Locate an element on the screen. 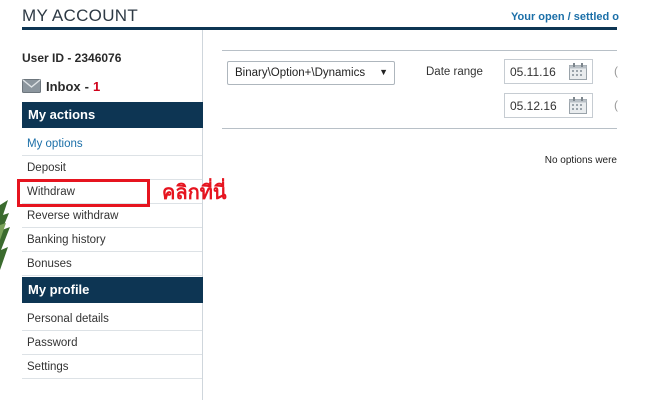 The image size is (659, 400). my-profile-heading: My profile is located at coordinates (112, 290).